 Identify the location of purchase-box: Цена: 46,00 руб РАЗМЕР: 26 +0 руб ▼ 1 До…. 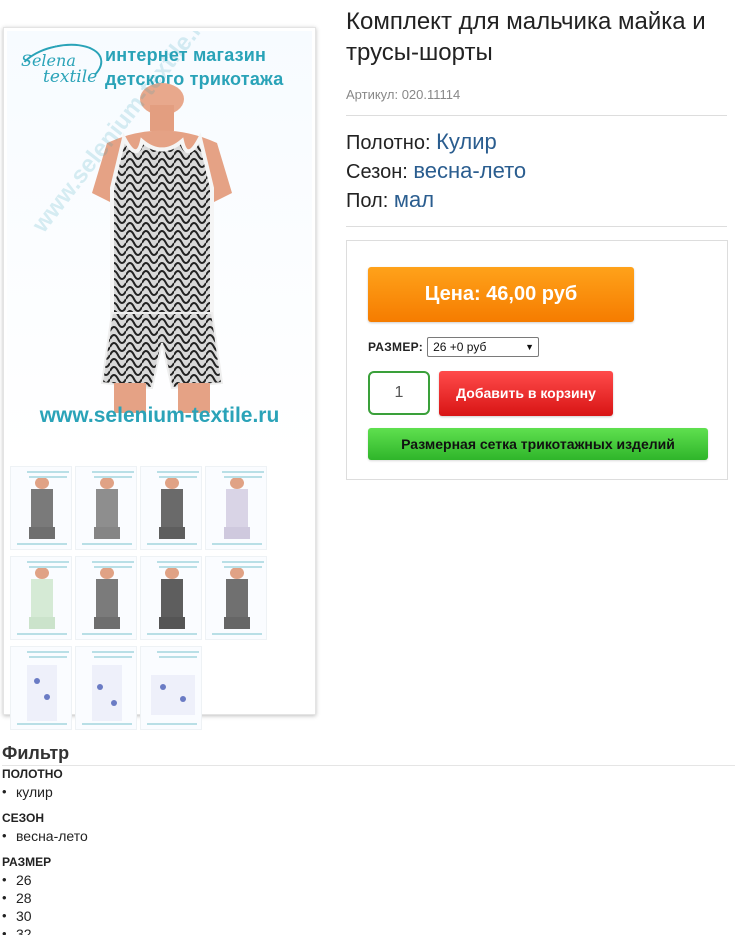
(537, 360).